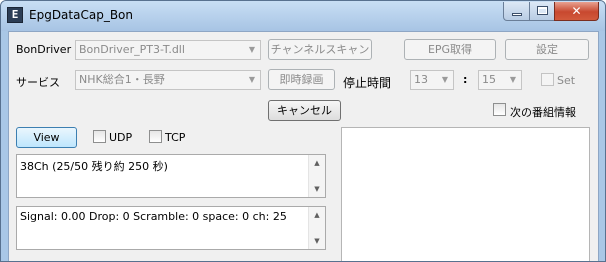  Describe the element at coordinates (421, 79) in the screenshot. I see `stop-hour-value: 13` at that location.